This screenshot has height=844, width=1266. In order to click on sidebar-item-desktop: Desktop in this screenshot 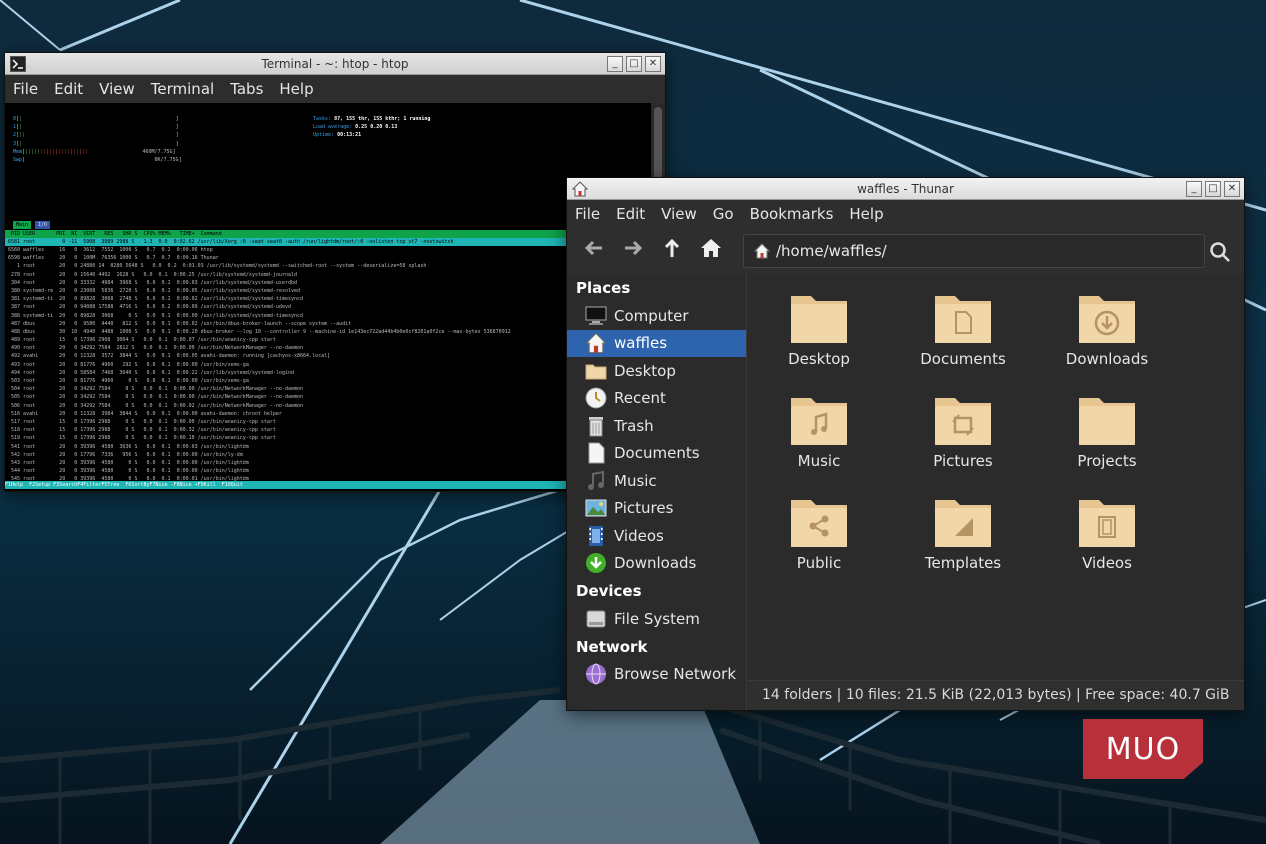, I will do `click(656, 371)`.